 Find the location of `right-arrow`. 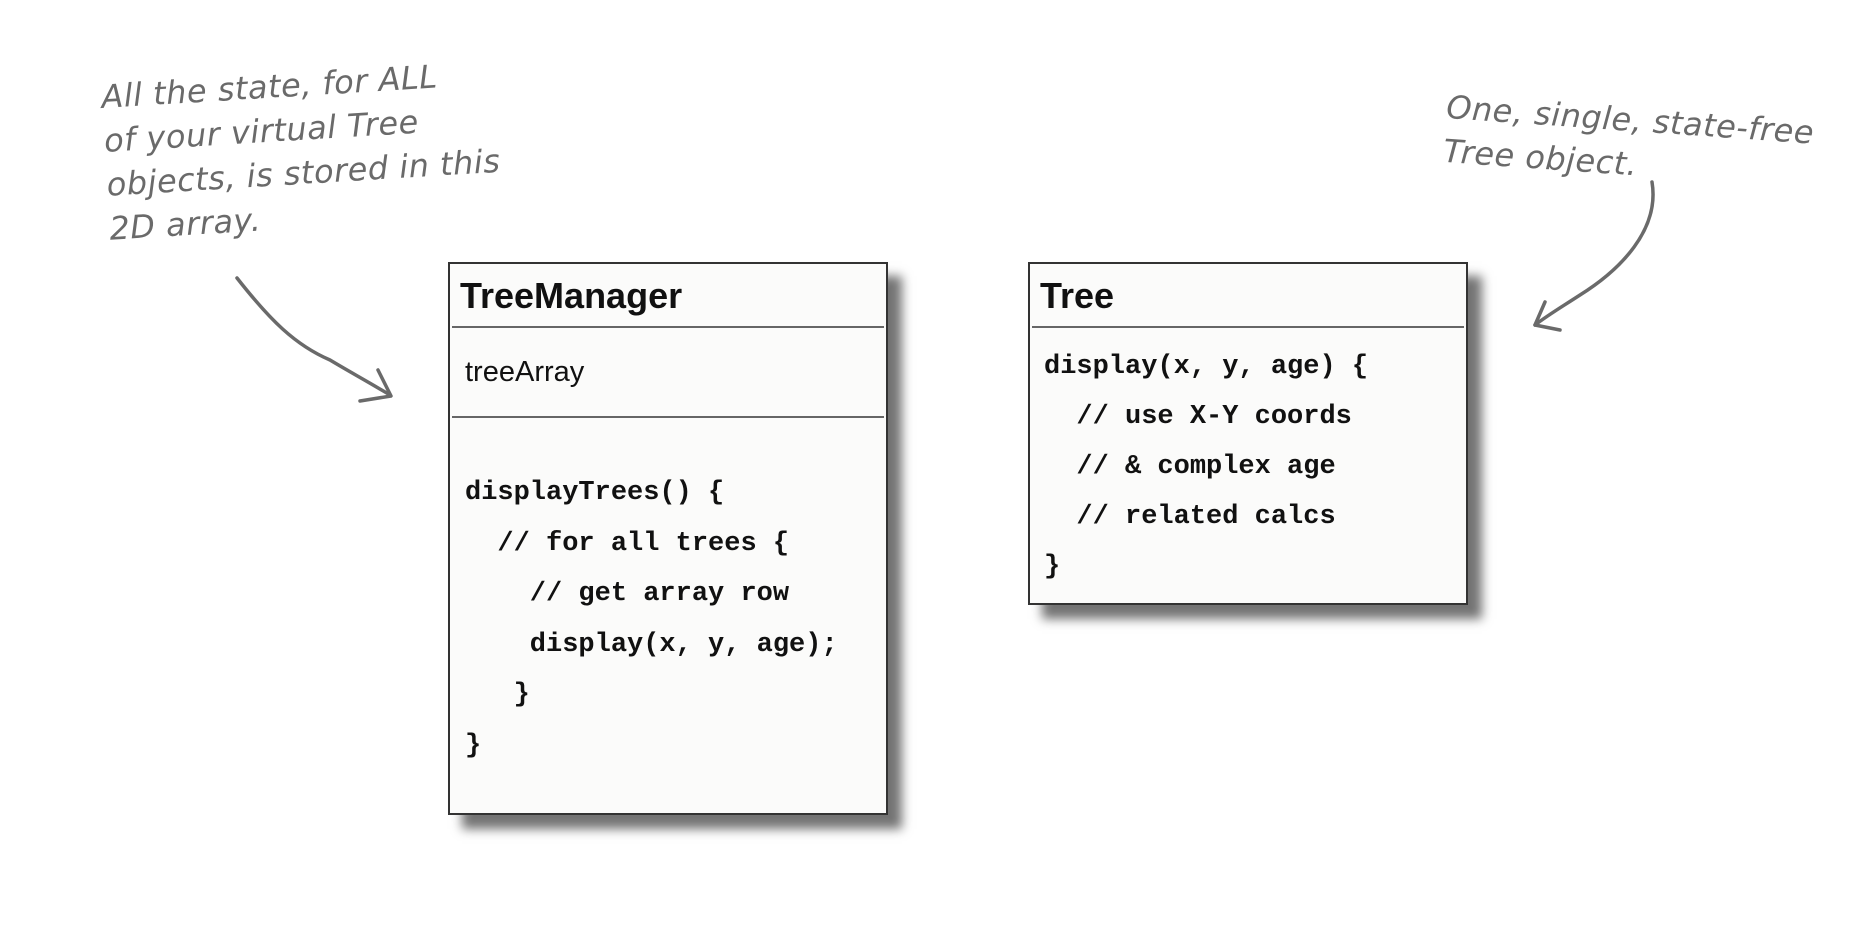

right-arrow is located at coordinates (1594, 253).